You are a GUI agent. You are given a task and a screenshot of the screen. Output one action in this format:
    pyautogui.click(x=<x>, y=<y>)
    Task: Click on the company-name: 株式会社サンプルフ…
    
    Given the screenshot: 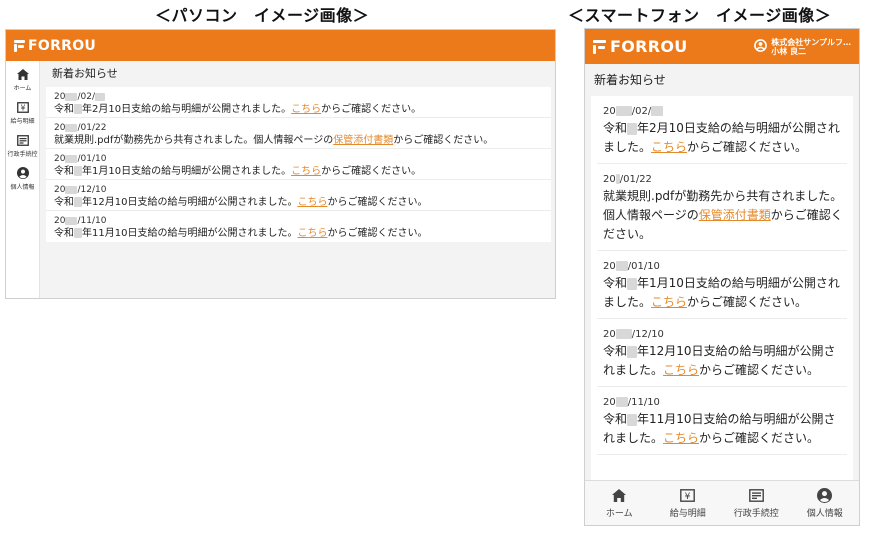 What is the action you would take?
    pyautogui.click(x=811, y=42)
    